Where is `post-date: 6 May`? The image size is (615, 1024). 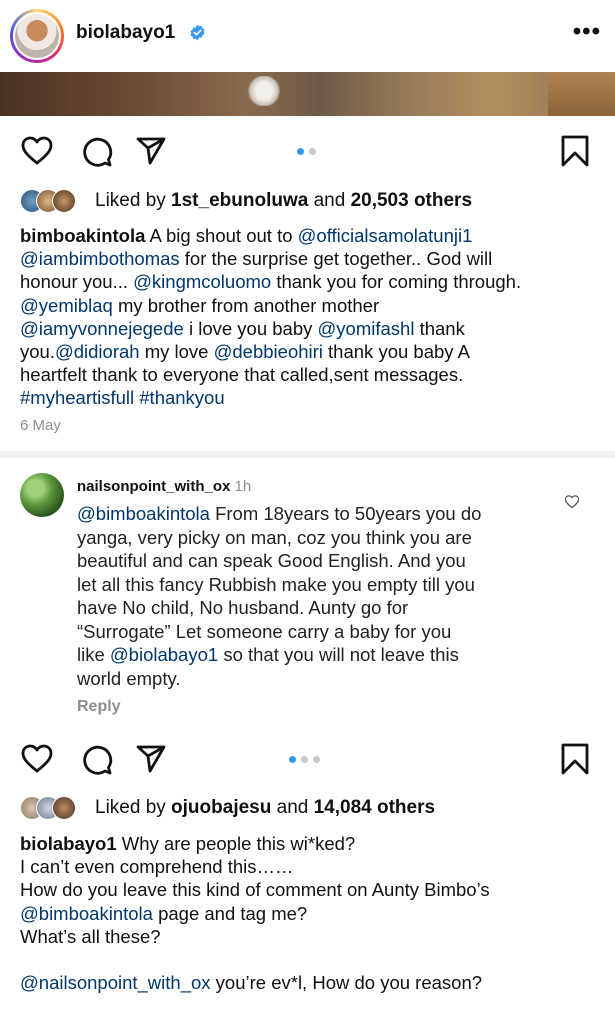 post-date: 6 May is located at coordinates (40, 425).